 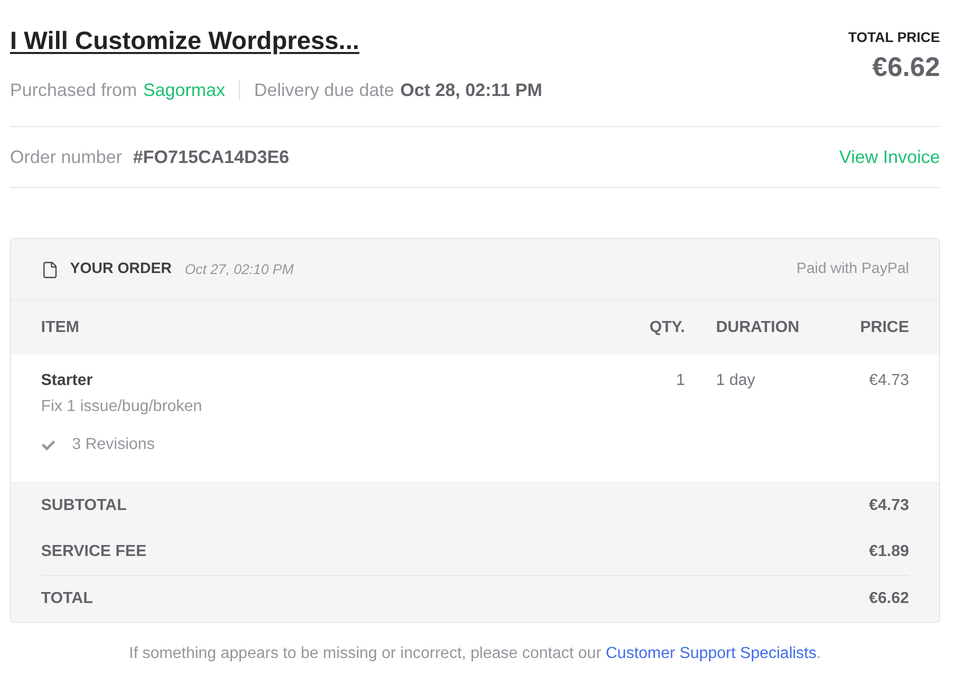 What do you see at coordinates (121, 269) in the screenshot?
I see `your-order-heading: YOUR ORDER` at bounding box center [121, 269].